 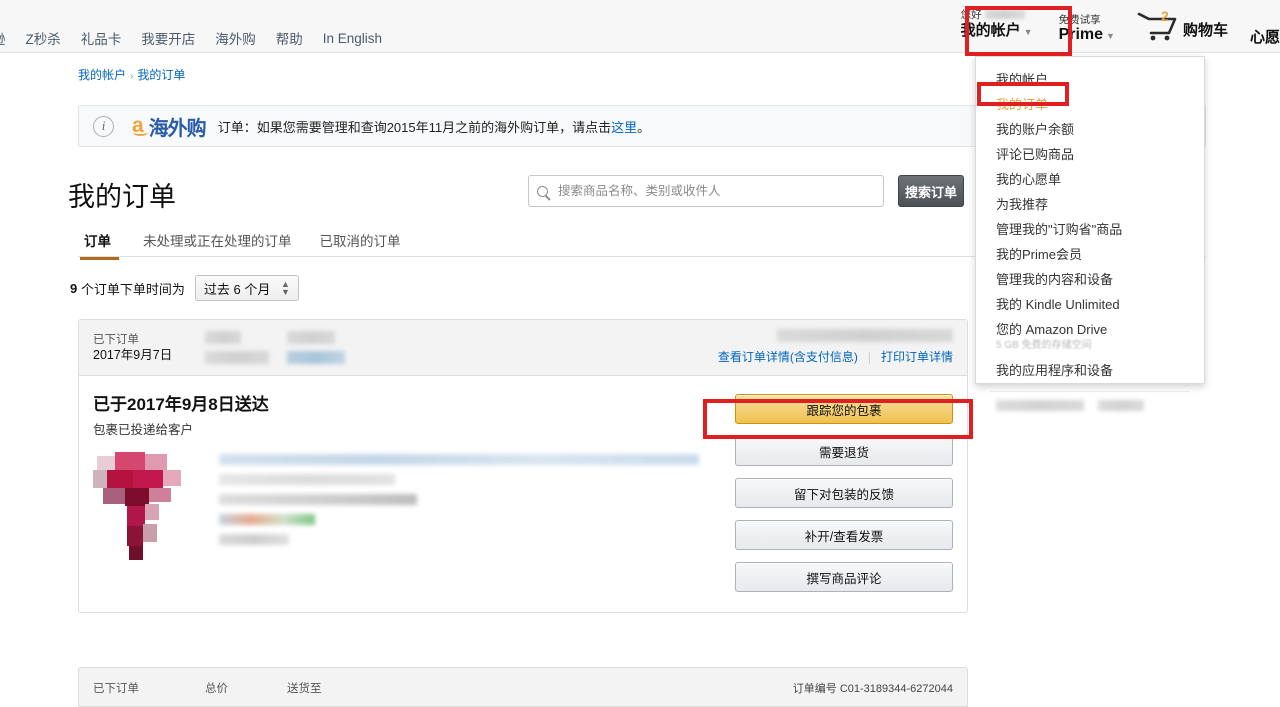 What do you see at coordinates (133, 354) in the screenshot?
I see `order-placed-date: 2017年9月7日` at bounding box center [133, 354].